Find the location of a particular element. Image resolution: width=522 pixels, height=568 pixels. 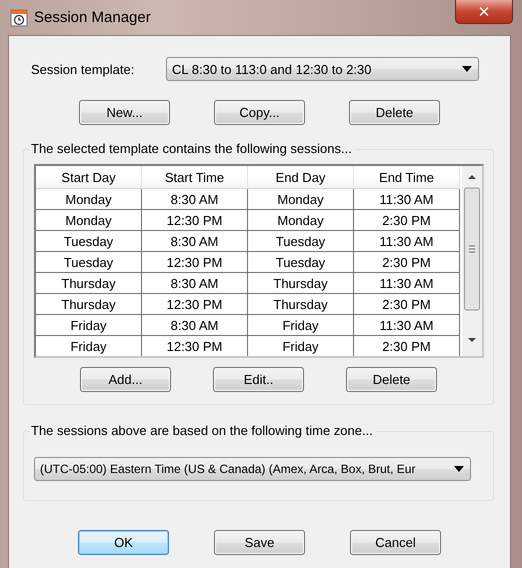

column-header: Start Time is located at coordinates (195, 177).